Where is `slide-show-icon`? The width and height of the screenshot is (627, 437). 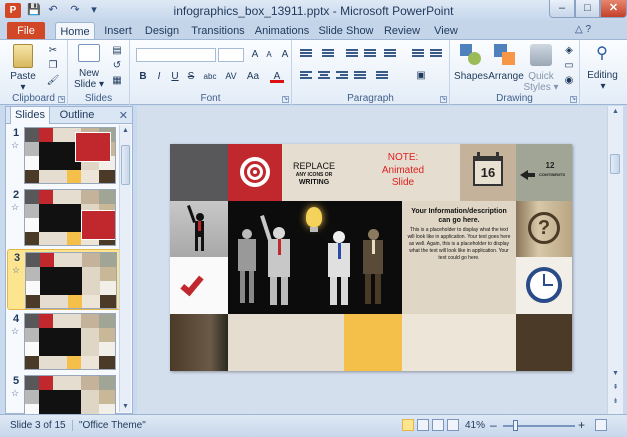
slide-show-icon is located at coordinates (453, 425).